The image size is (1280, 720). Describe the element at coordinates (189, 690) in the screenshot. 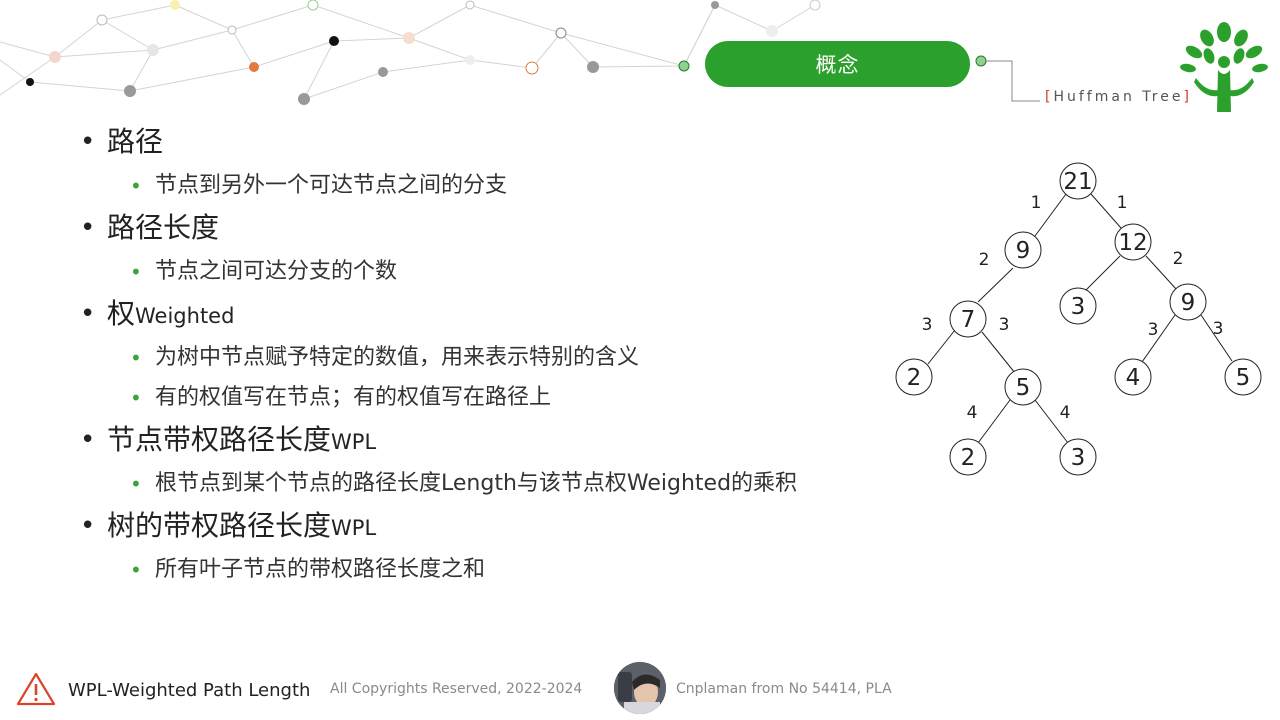

I see `footer-label: WPL-Weighted Path Length` at that location.